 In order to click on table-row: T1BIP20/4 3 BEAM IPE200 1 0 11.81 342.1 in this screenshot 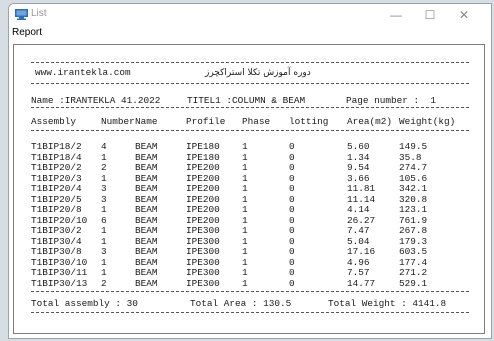, I will do `click(249, 188)`.